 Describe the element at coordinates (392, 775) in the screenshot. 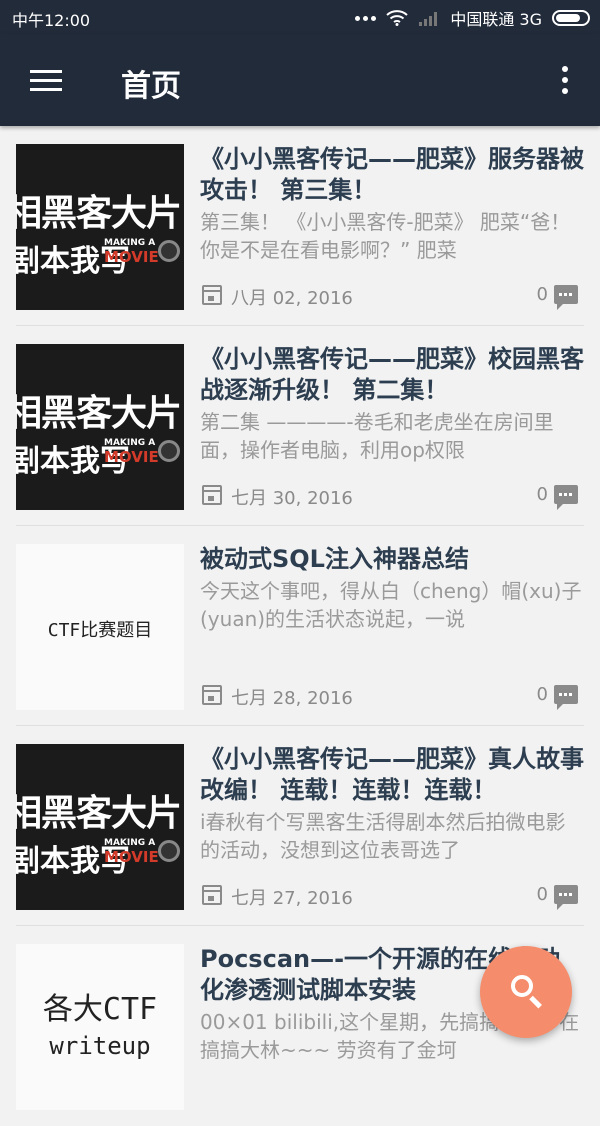

I see `article-title: 《小小黑客传记——肥菜》真人故事改编！ 连载！连载！连载！` at that location.